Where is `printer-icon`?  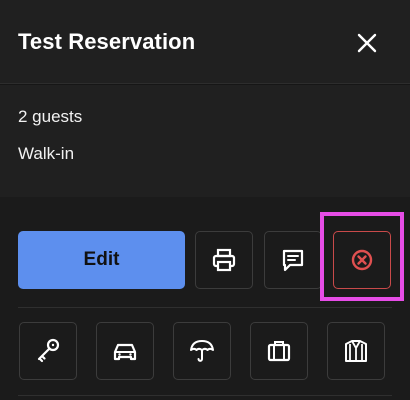
printer-icon is located at coordinates (224, 260).